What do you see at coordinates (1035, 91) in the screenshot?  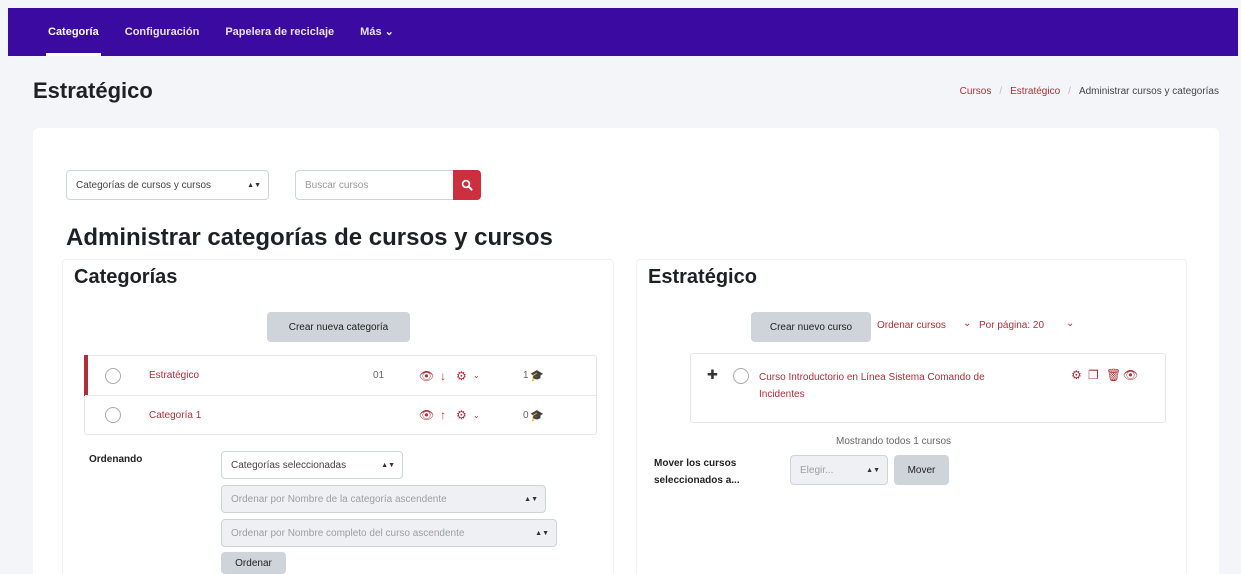 I see `breadcrumb-strategic: Estratégico` at bounding box center [1035, 91].